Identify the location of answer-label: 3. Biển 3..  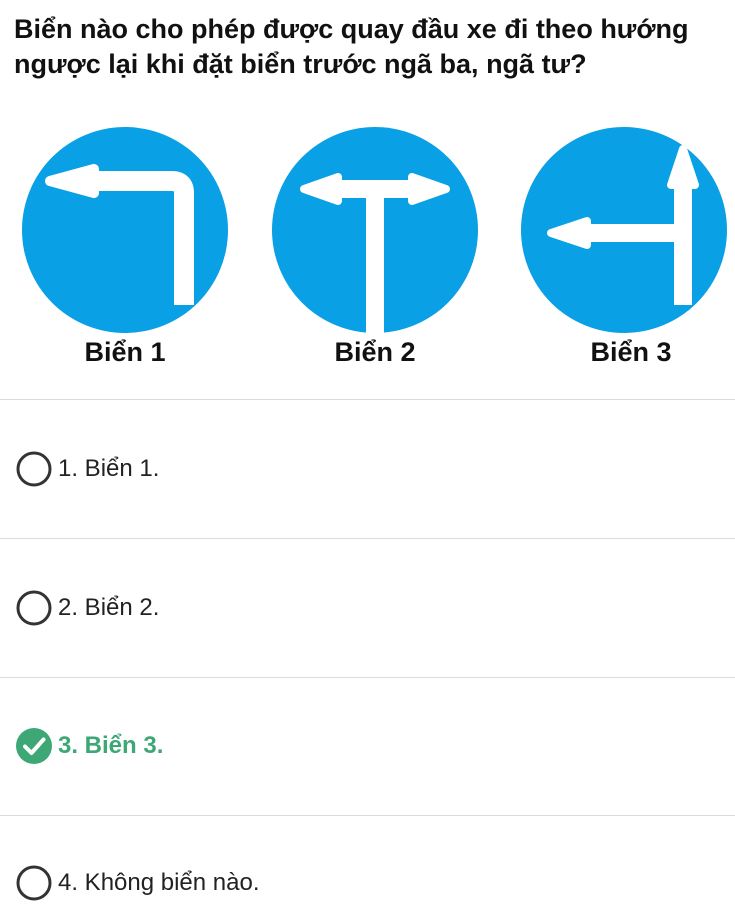
(111, 745).